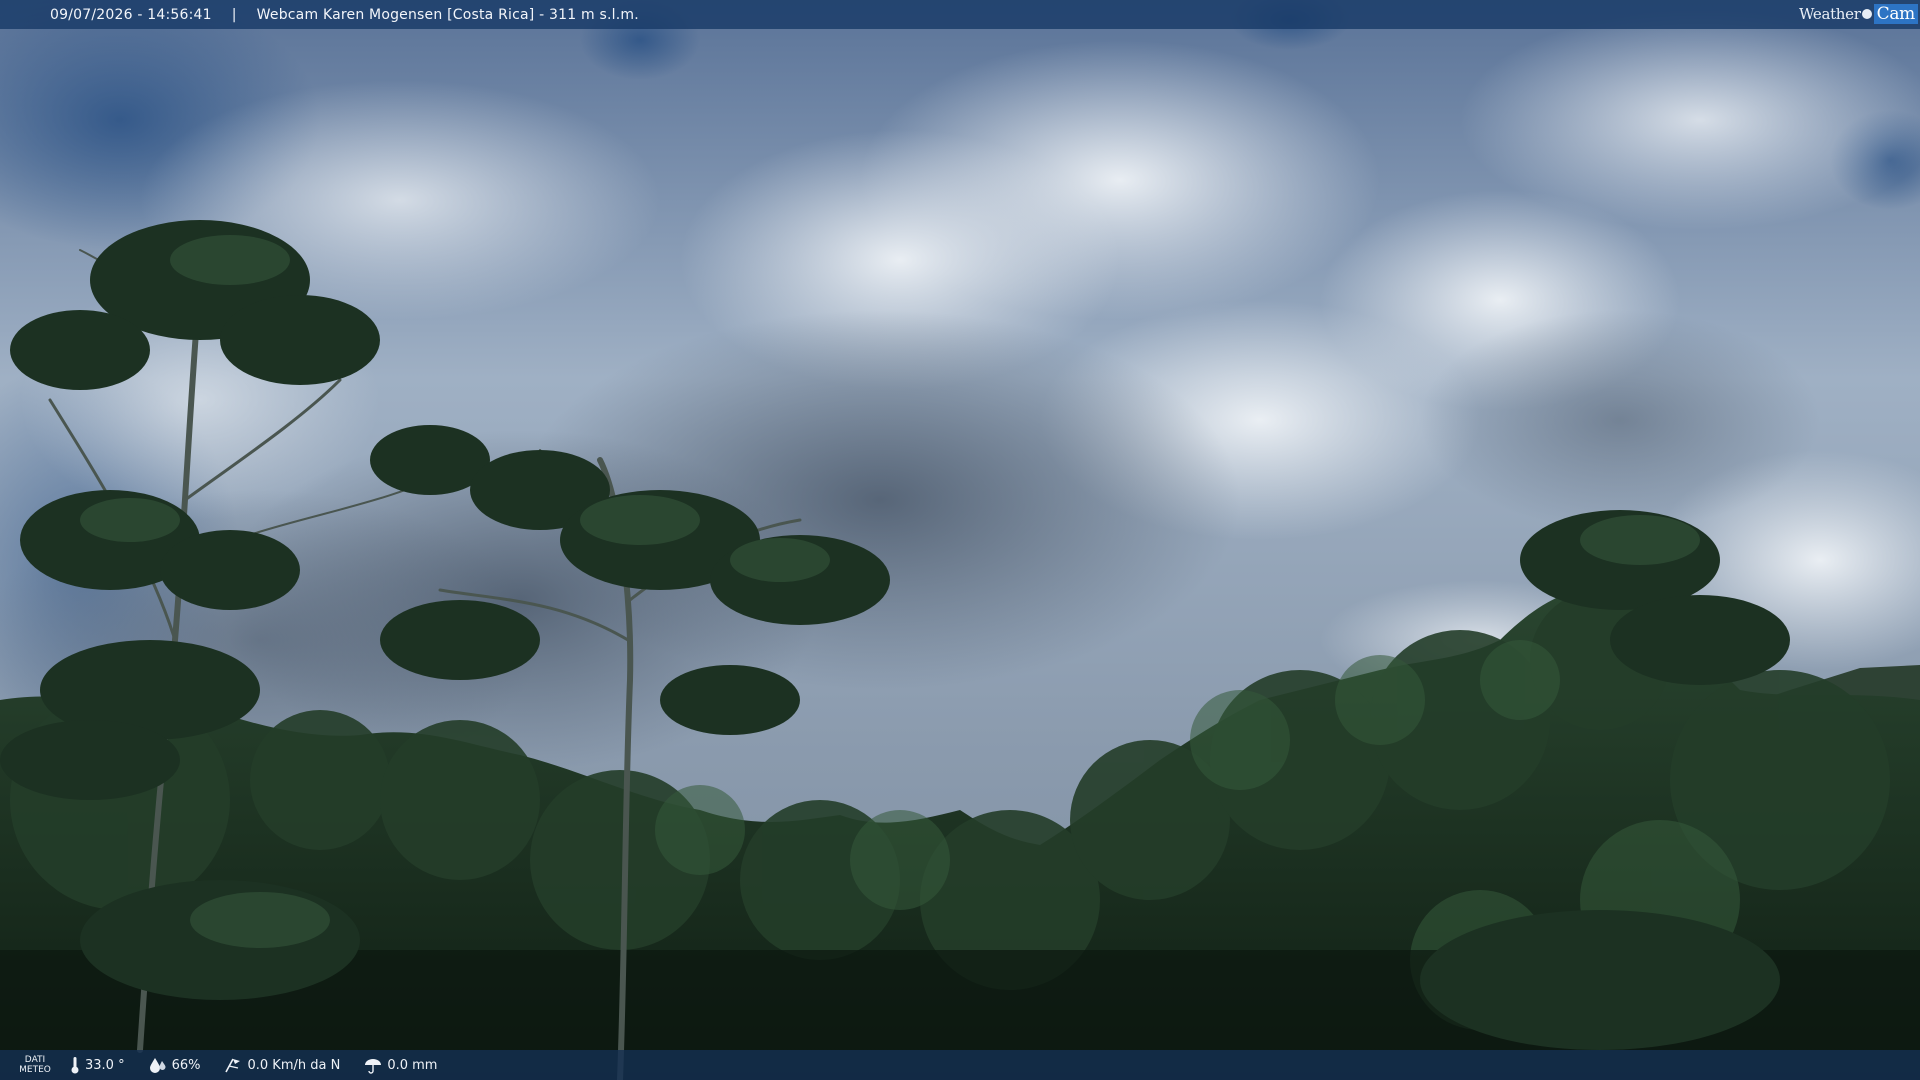  I want to click on dati-meteo-label: DATI METEO, so click(35, 1065).